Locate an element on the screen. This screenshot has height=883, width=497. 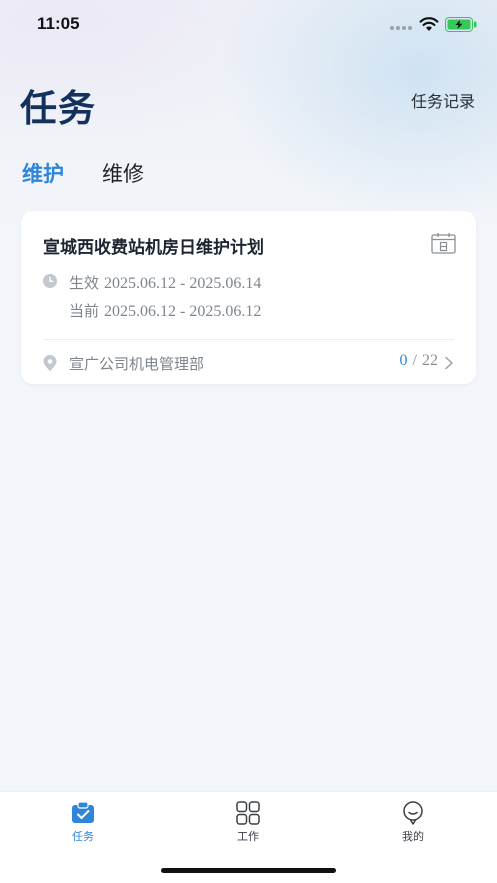
nav-mine-label: 我的 is located at coordinates (413, 836).